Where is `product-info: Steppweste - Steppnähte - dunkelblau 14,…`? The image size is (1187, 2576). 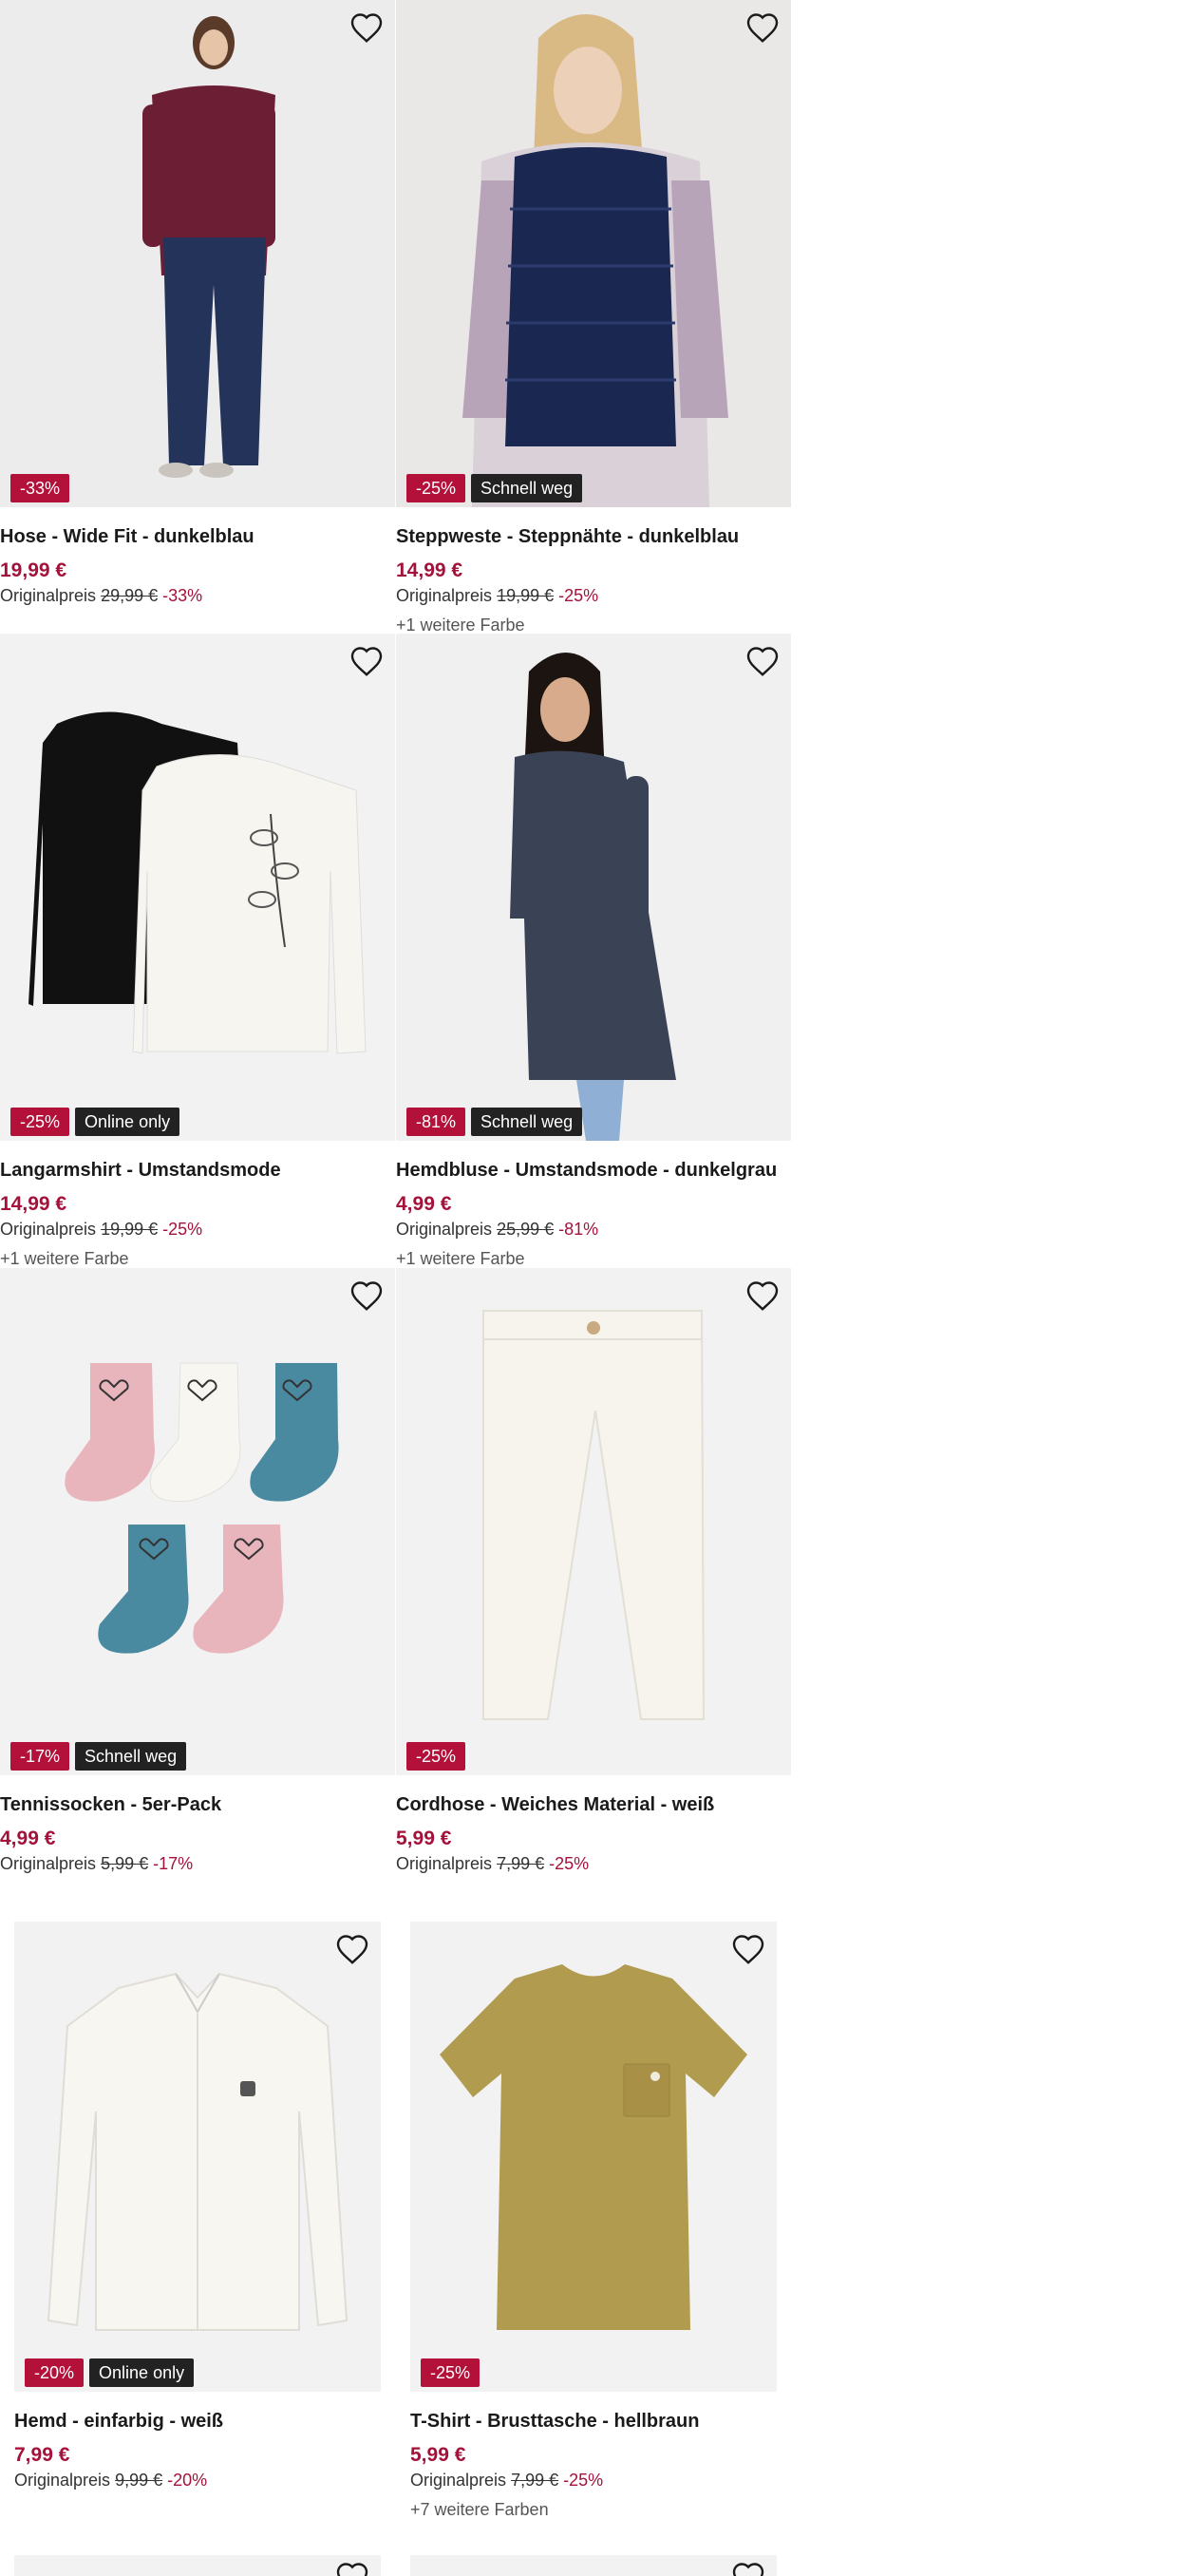 product-info: Steppweste - Steppnähte - dunkelblau 14,… is located at coordinates (593, 571).